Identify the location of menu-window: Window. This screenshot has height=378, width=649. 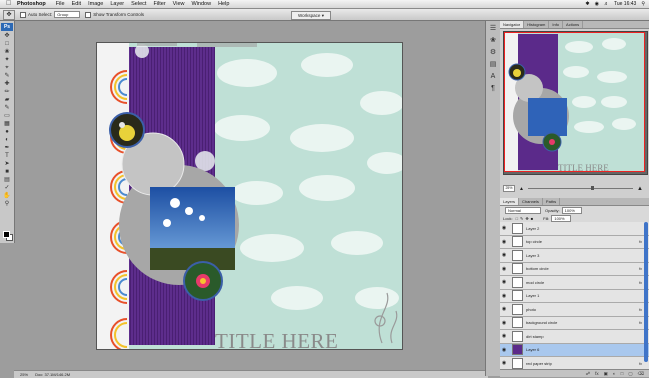
(202, 4).